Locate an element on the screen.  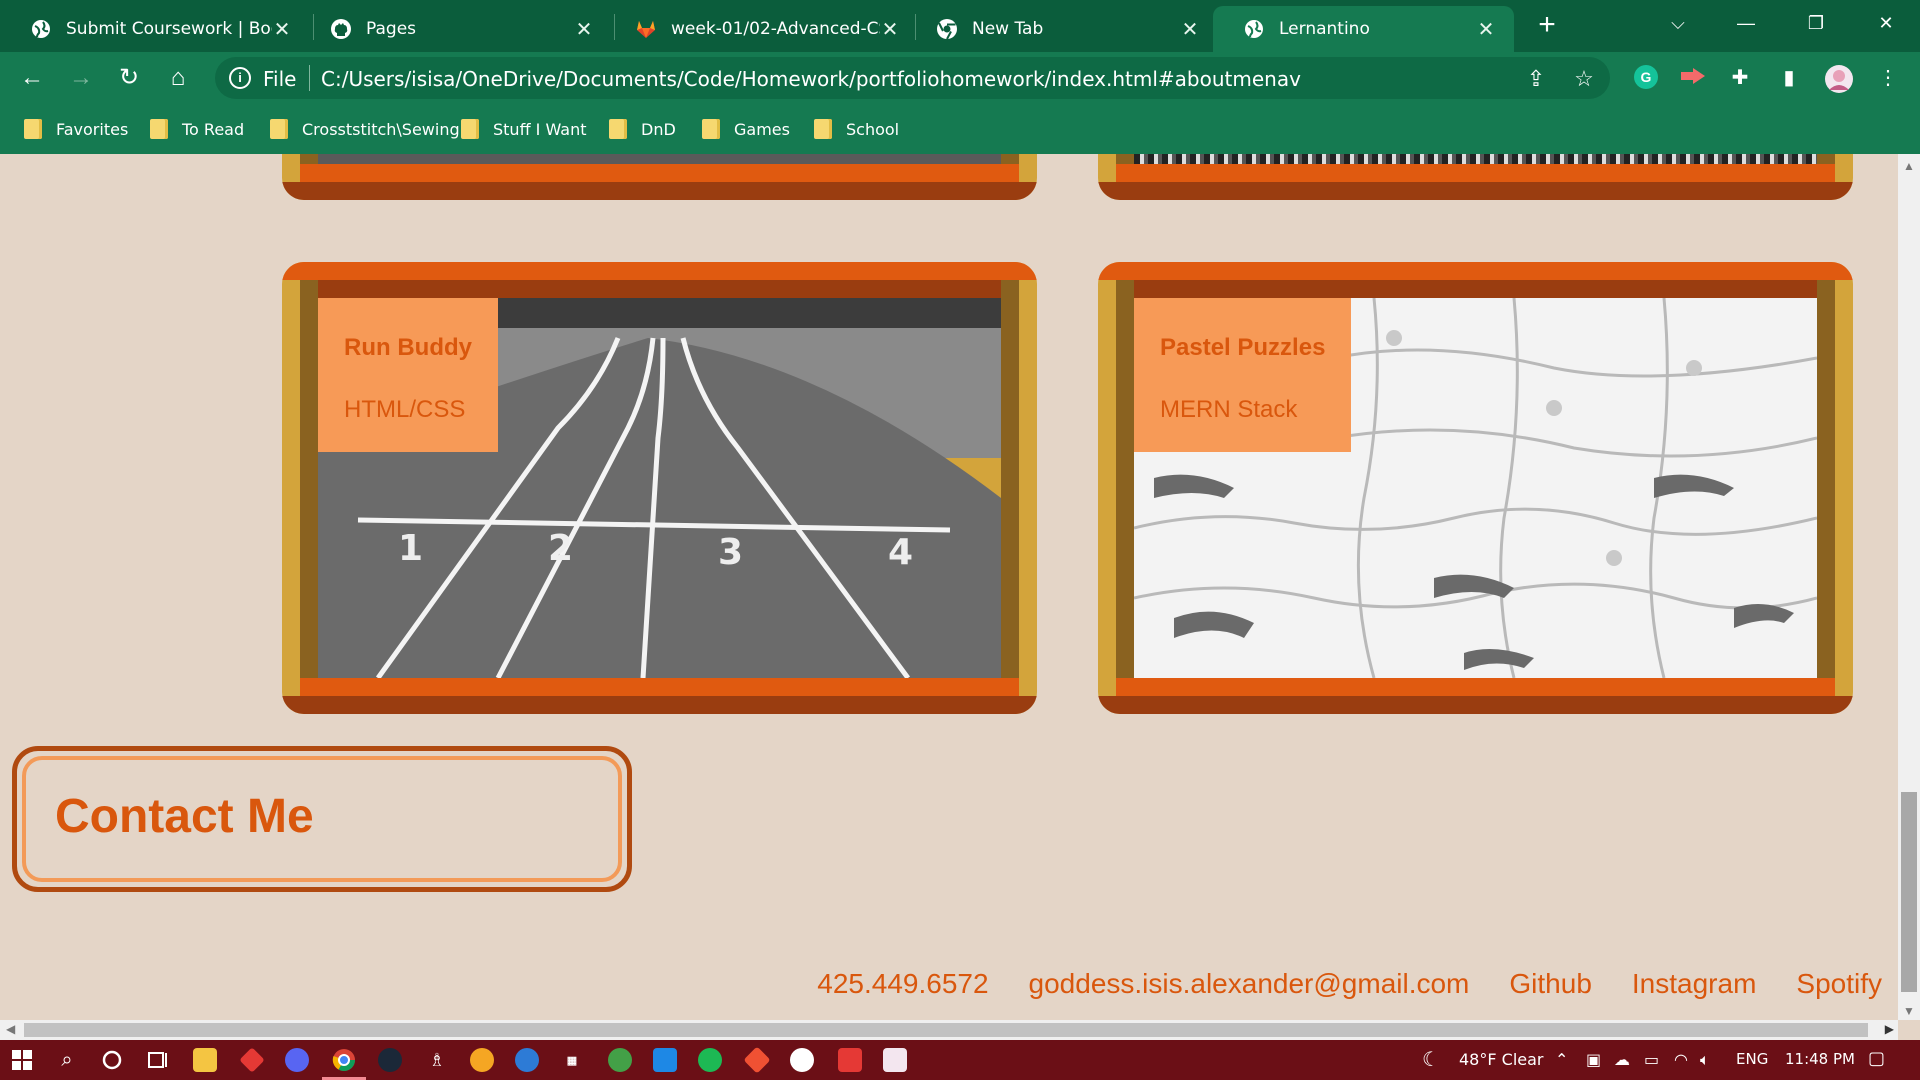
spotify-link: Spotify is located at coordinates (1839, 984).